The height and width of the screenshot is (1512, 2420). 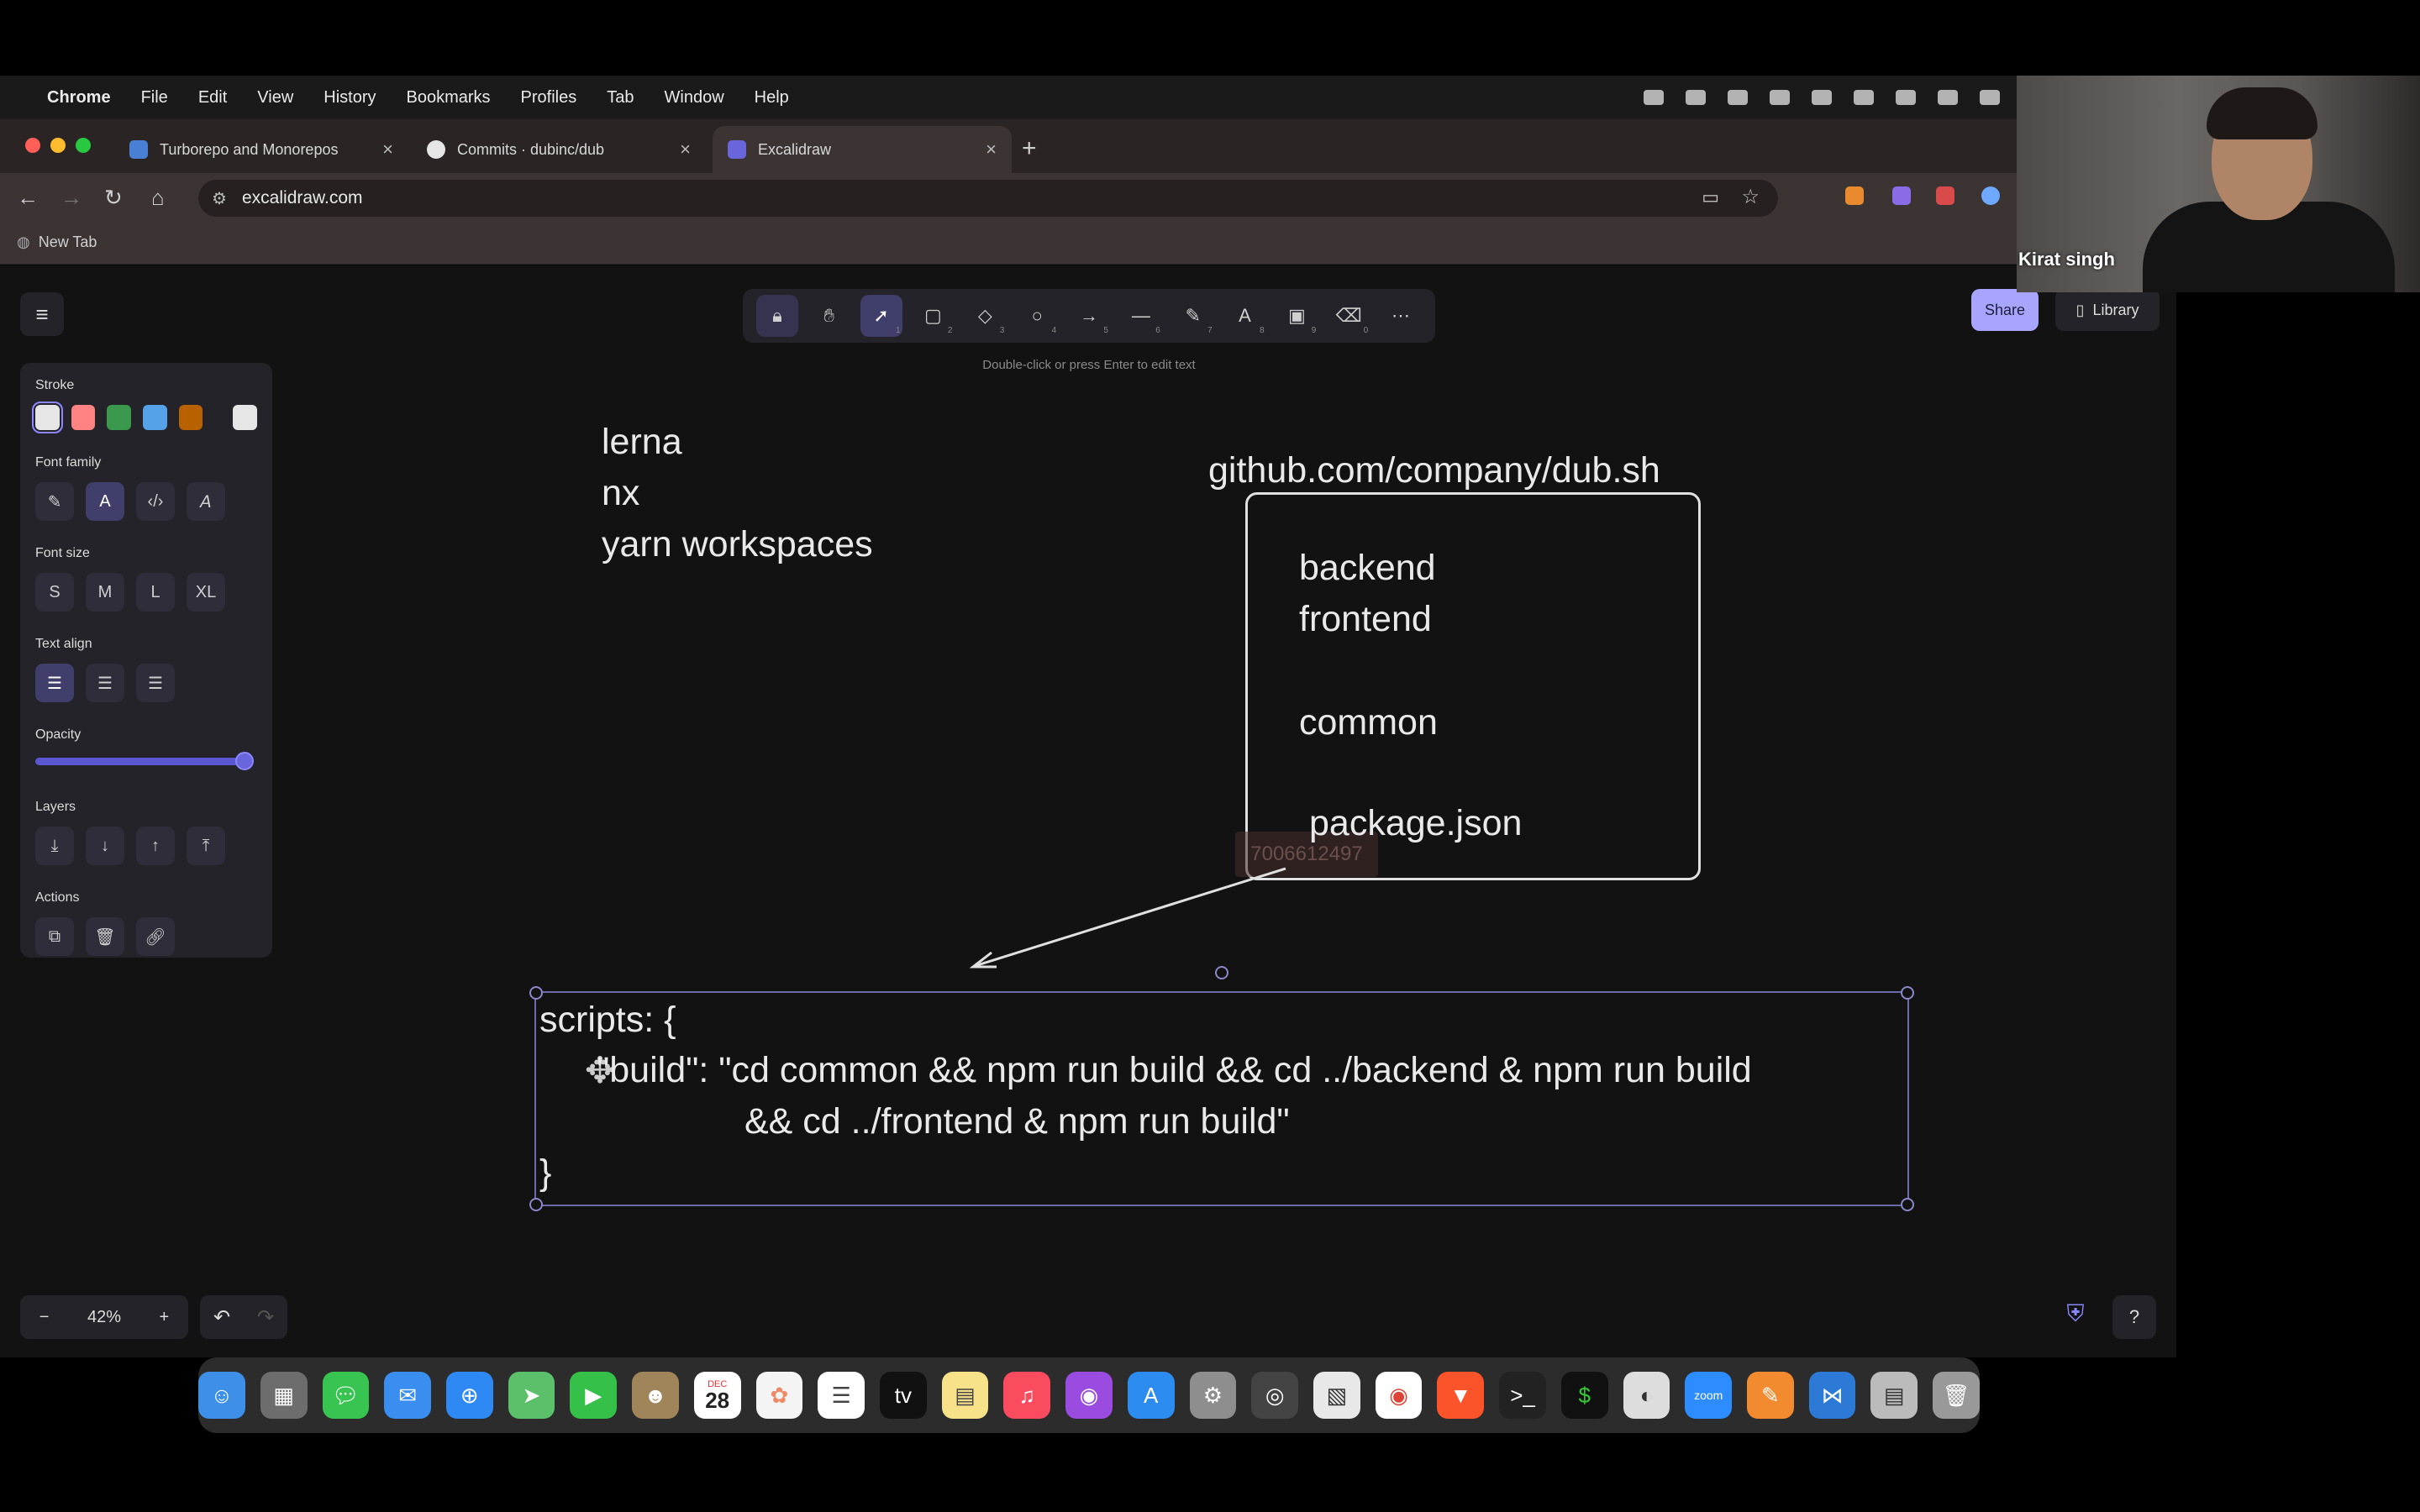 What do you see at coordinates (656, 1395) in the screenshot?
I see `contacts-icon: ☻` at bounding box center [656, 1395].